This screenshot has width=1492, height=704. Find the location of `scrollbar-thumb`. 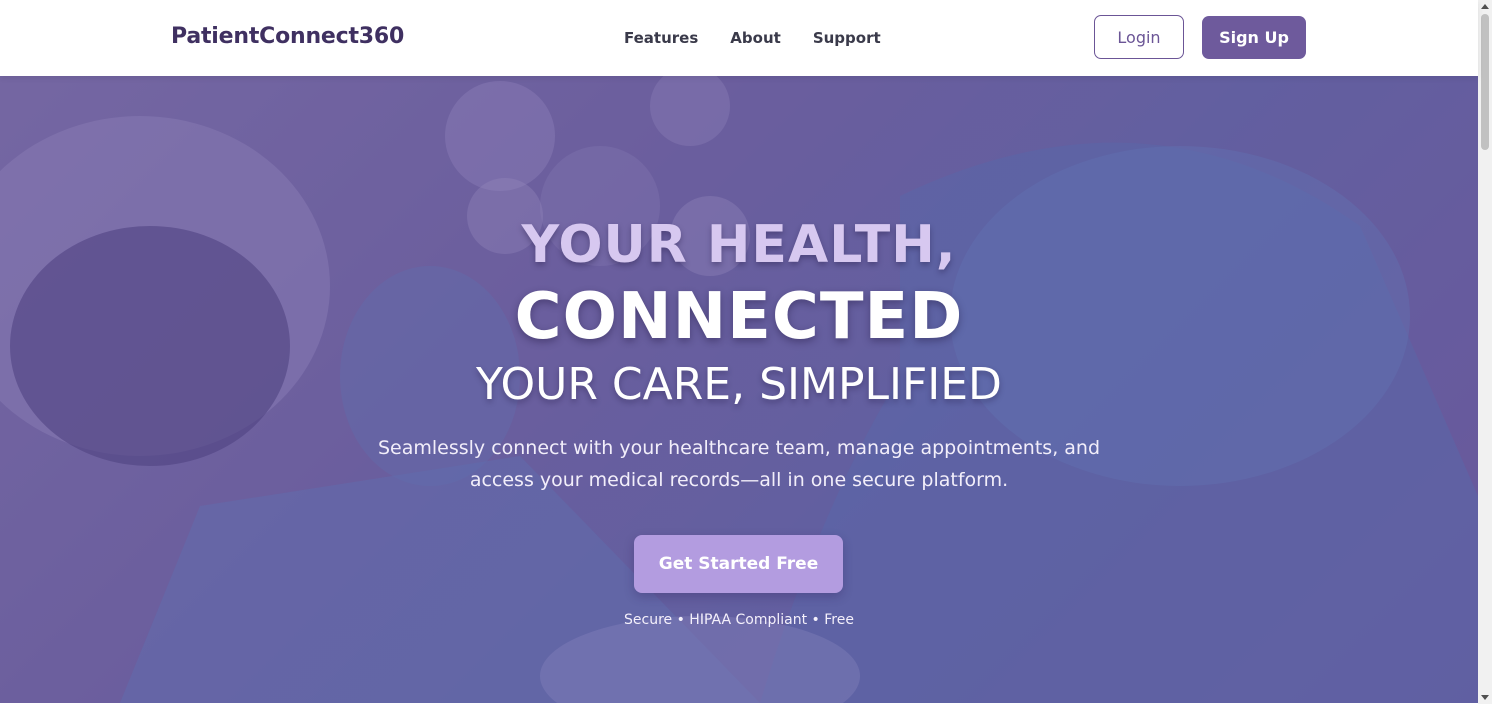

scrollbar-thumb is located at coordinates (1485, 82).